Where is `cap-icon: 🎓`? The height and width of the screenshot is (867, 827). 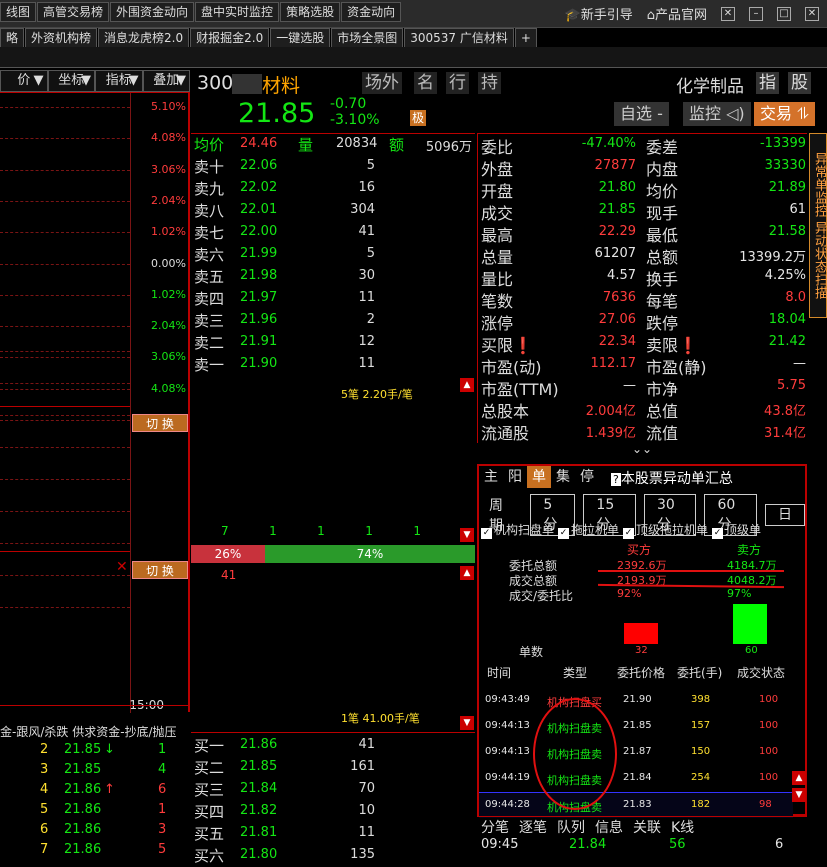 cap-icon: 🎓 is located at coordinates (572, 15).